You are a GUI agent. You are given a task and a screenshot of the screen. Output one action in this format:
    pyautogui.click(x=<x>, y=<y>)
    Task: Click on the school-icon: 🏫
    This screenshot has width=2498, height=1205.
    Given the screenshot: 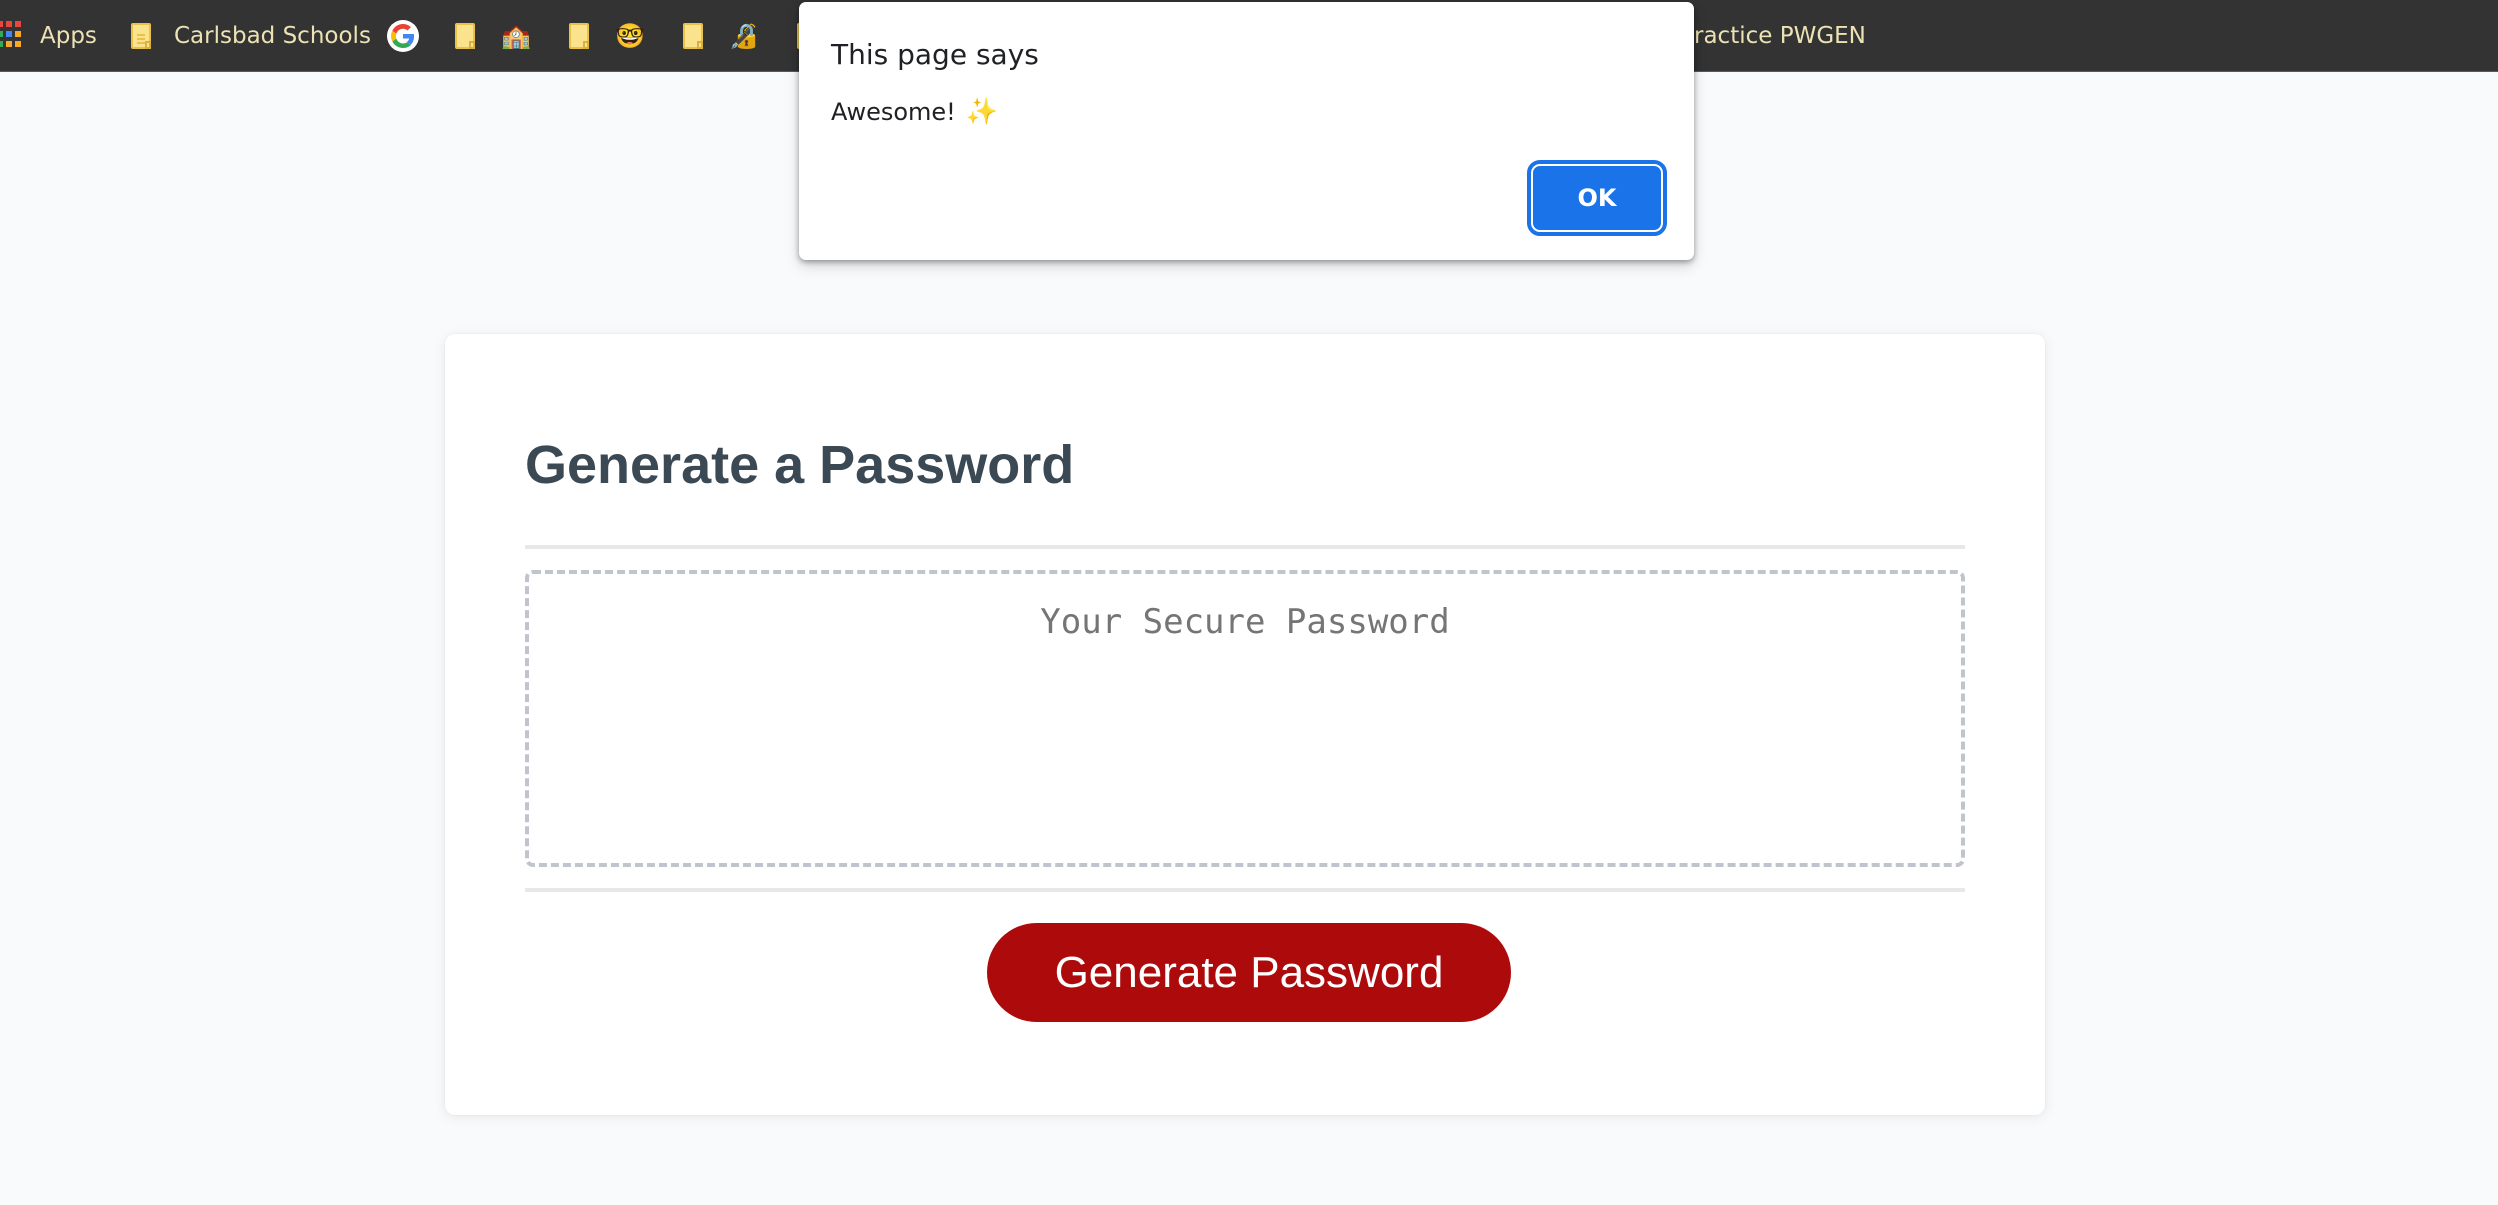 What is the action you would take?
    pyautogui.click(x=516, y=36)
    